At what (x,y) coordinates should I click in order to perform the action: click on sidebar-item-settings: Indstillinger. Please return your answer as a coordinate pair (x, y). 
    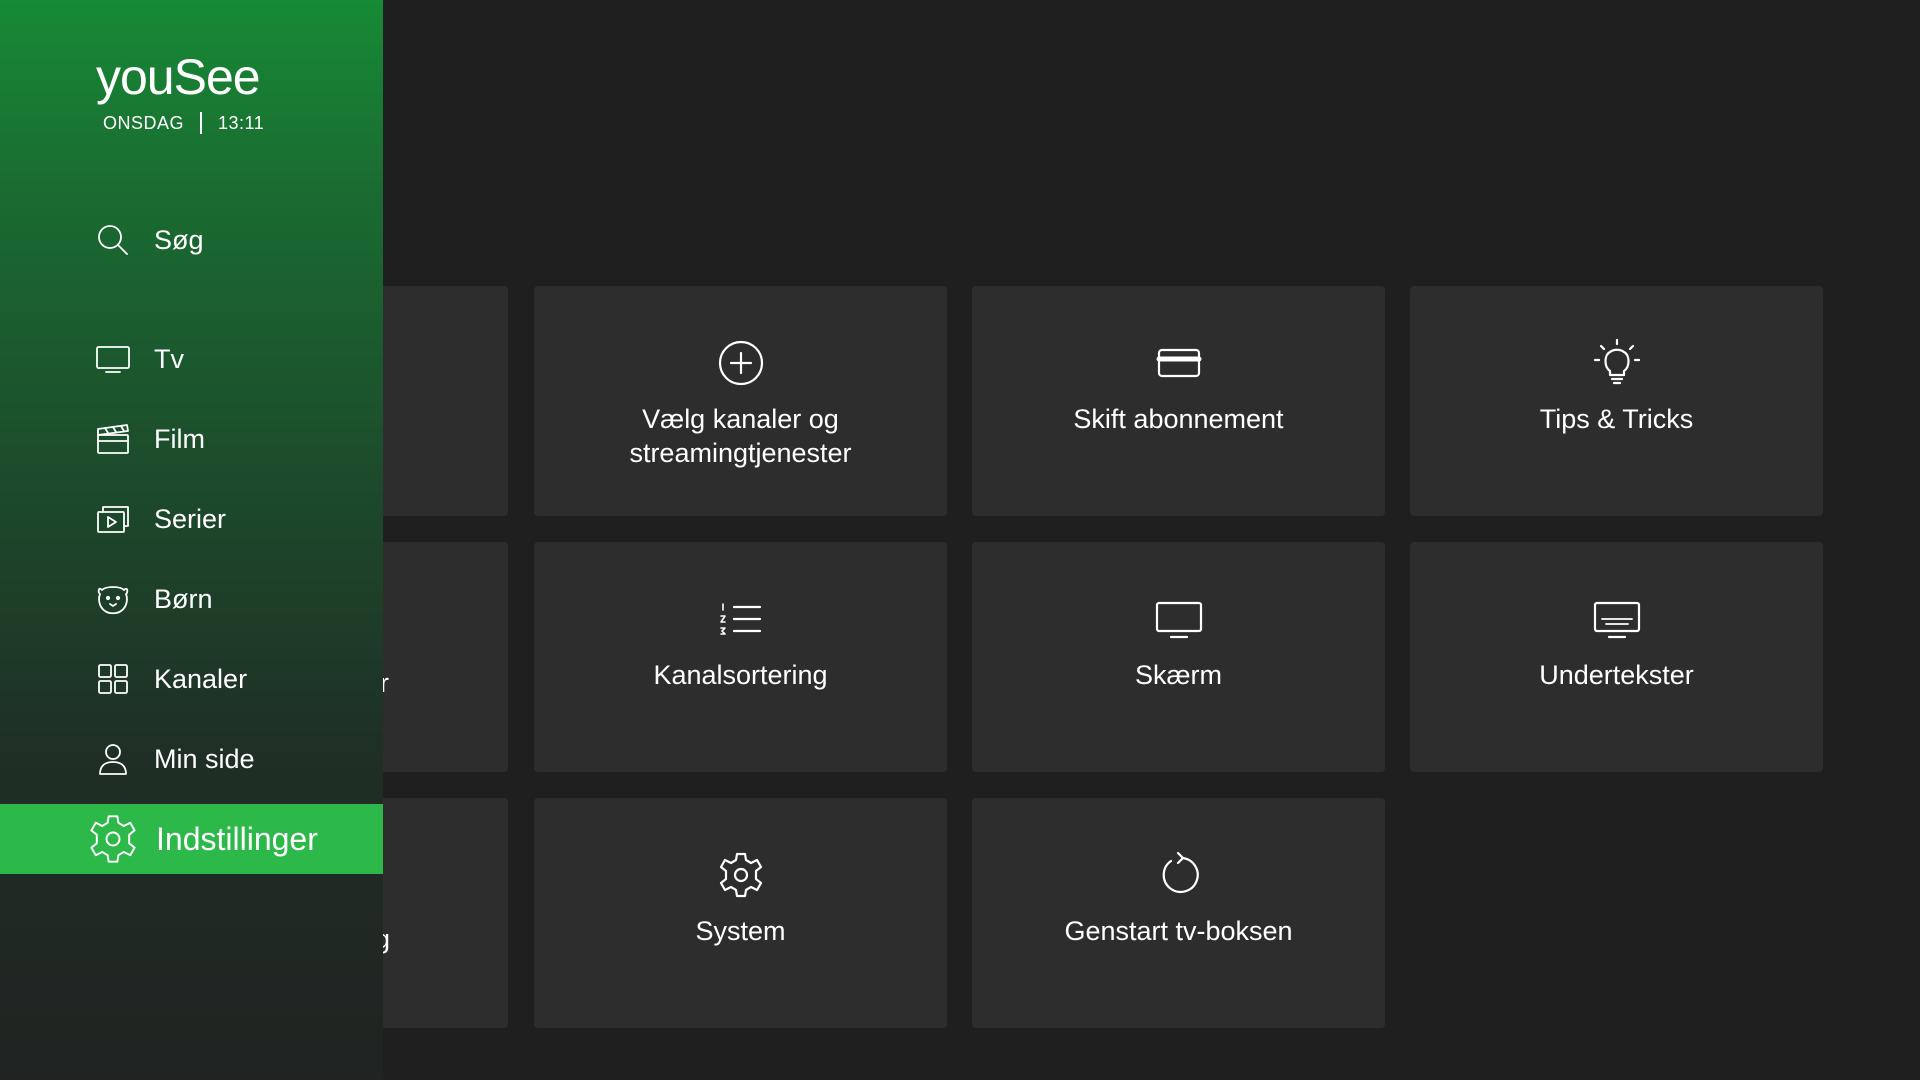
    Looking at the image, I should click on (191, 839).